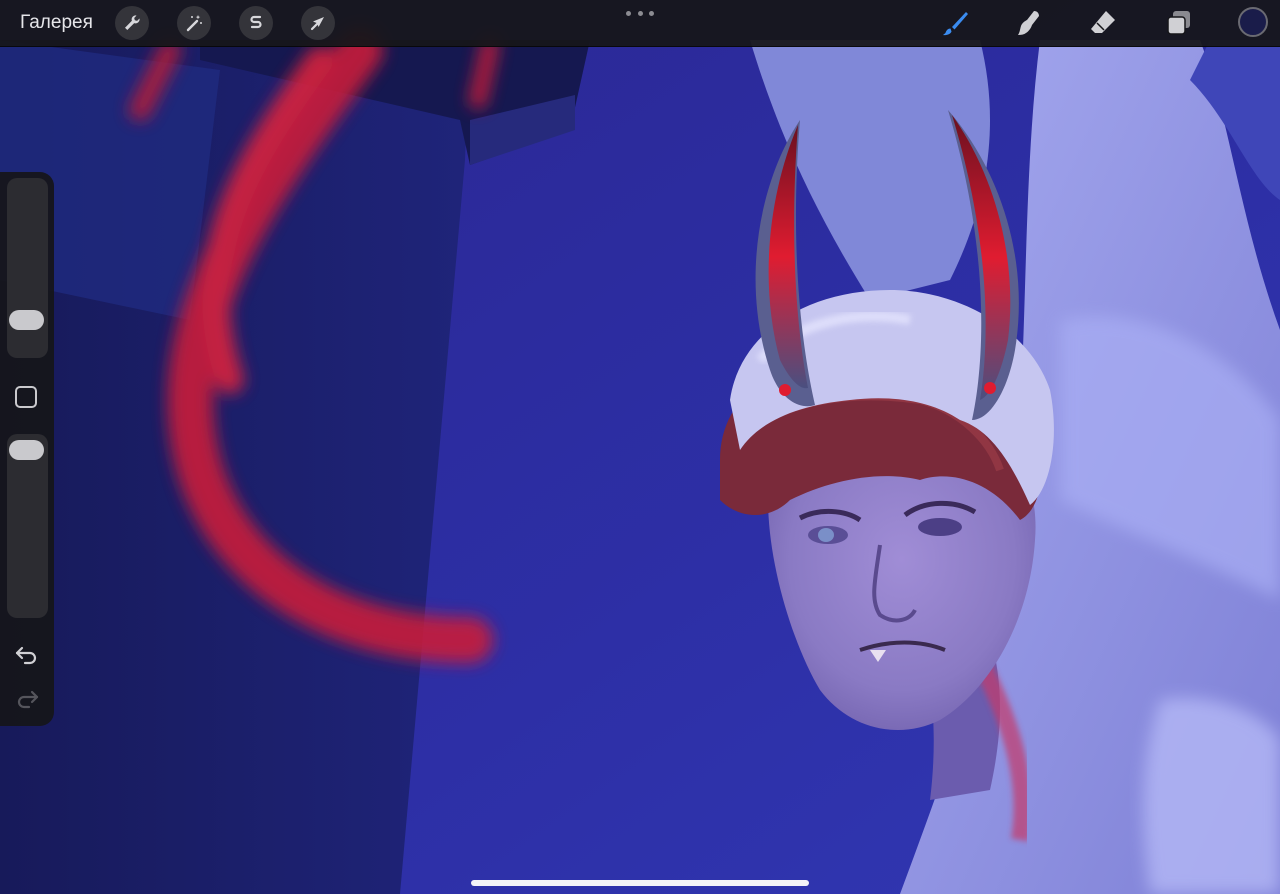 Image resolution: width=1280 pixels, height=894 pixels. I want to click on wrench-icon, so click(132, 22).